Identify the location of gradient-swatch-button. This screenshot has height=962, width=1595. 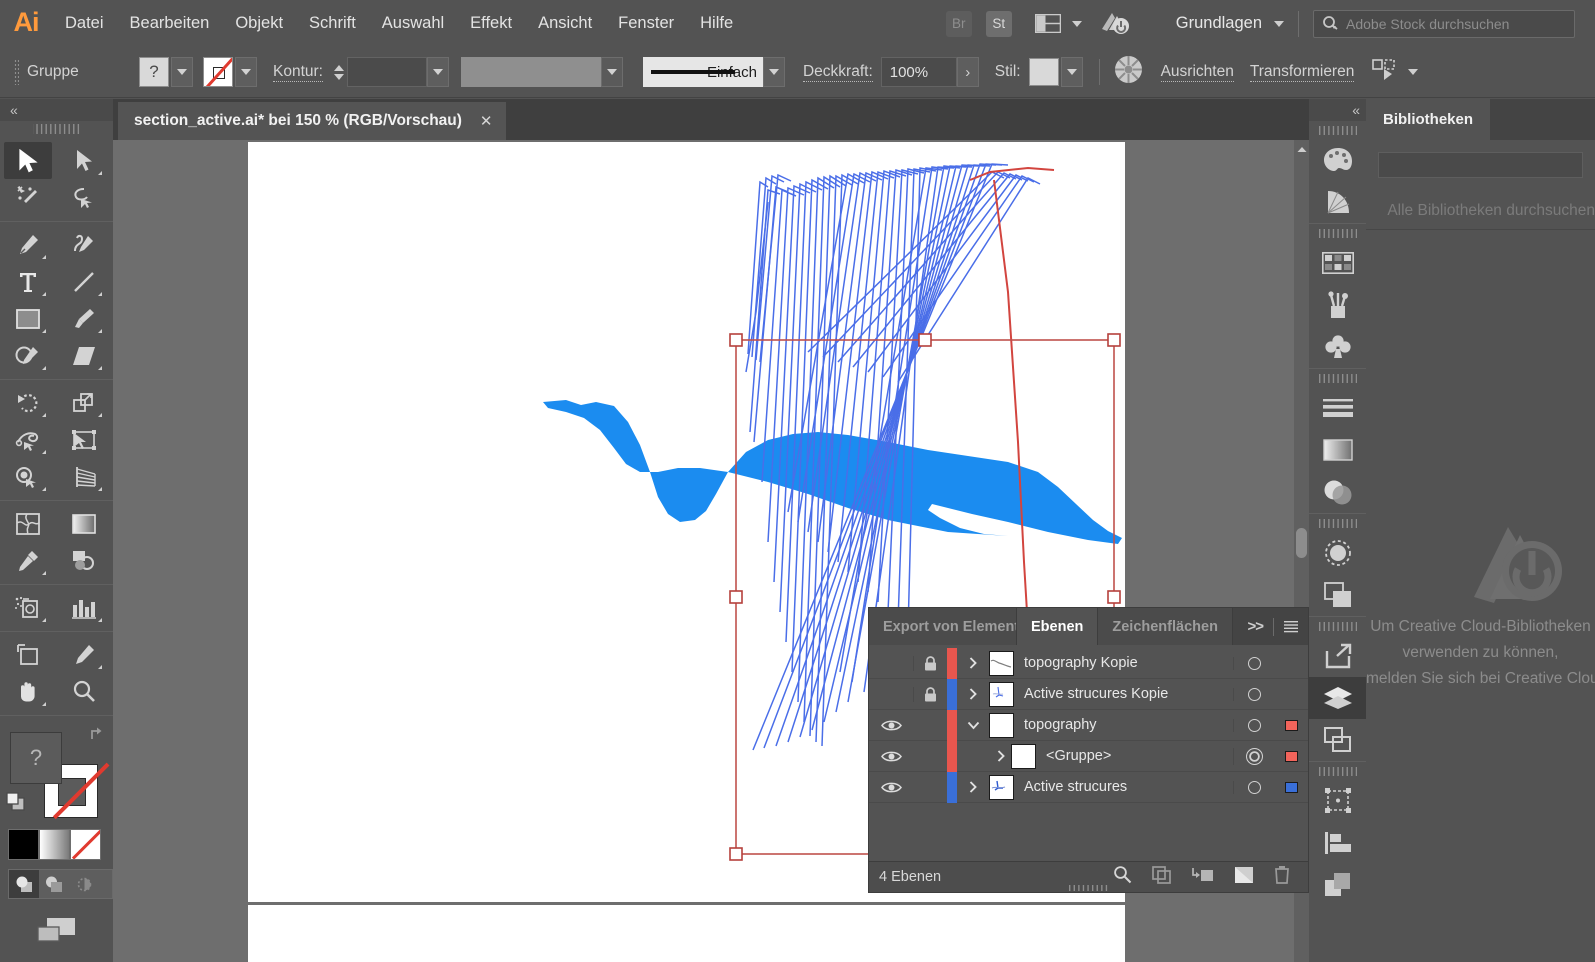
(54, 844).